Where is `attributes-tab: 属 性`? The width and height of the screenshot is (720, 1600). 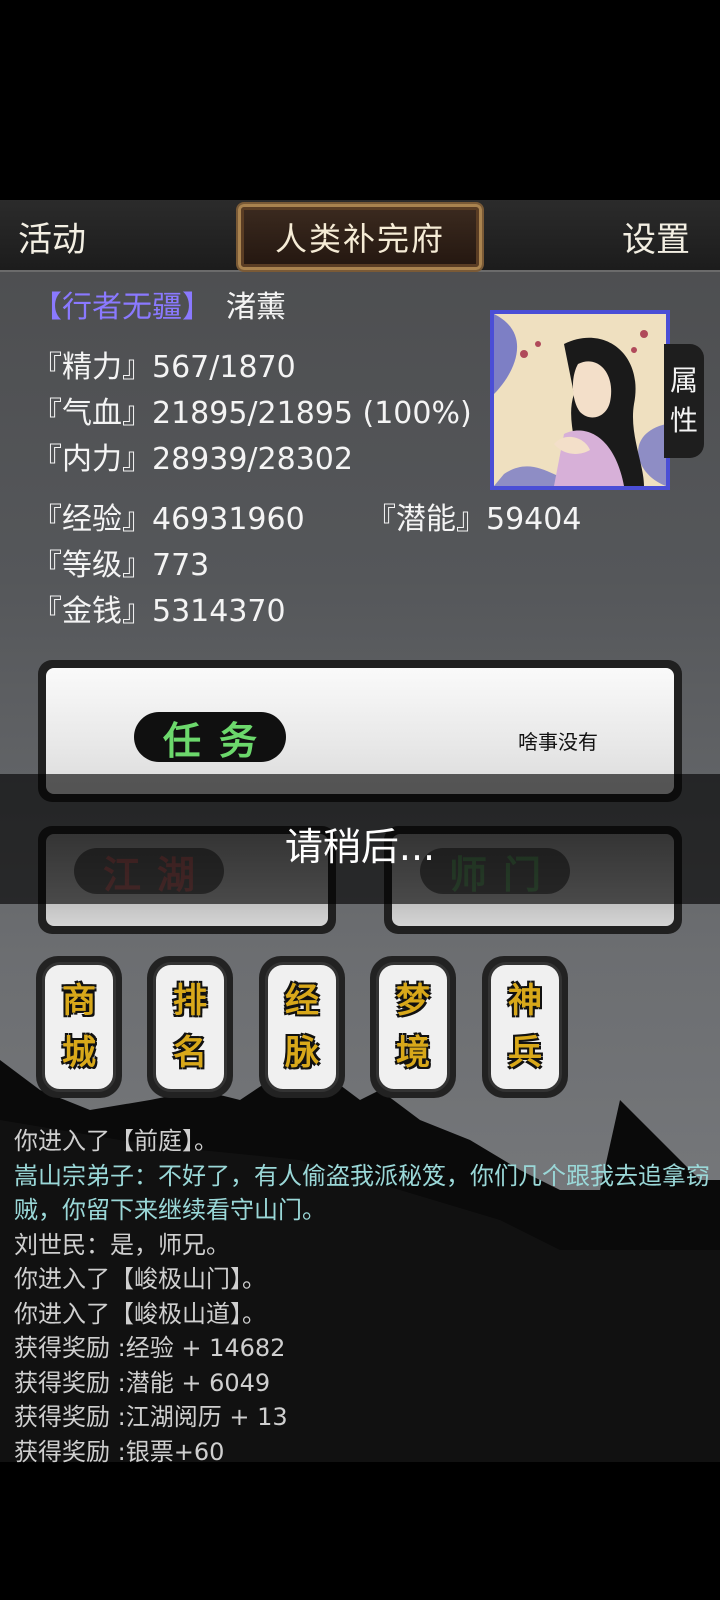
attributes-tab: 属 性 is located at coordinates (684, 401).